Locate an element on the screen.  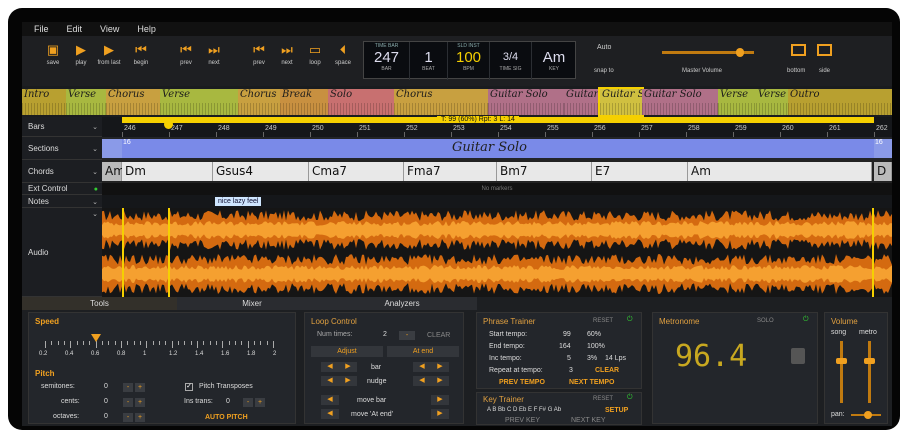
chord-cell: Am is located at coordinates (780, 171).